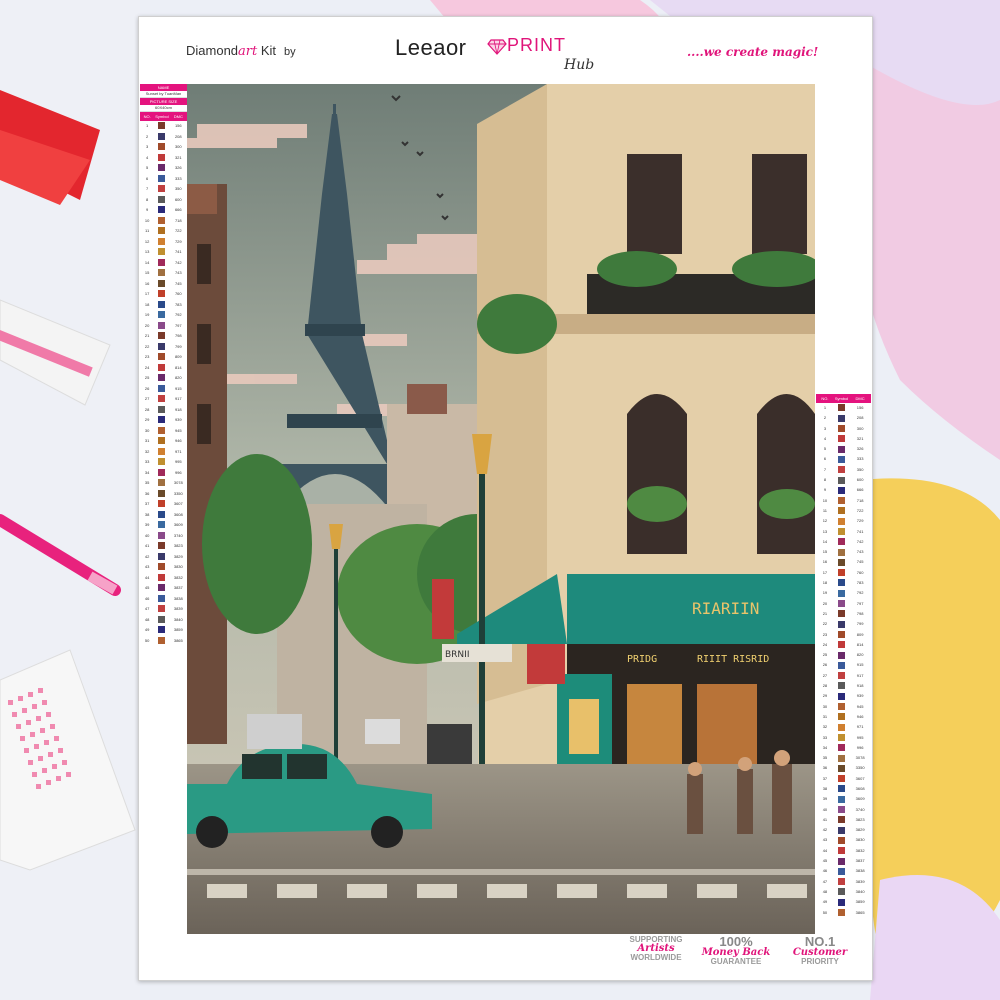  What do you see at coordinates (178, 167) in the screenshot?
I see `left-legend-dmc: 326` at bounding box center [178, 167].